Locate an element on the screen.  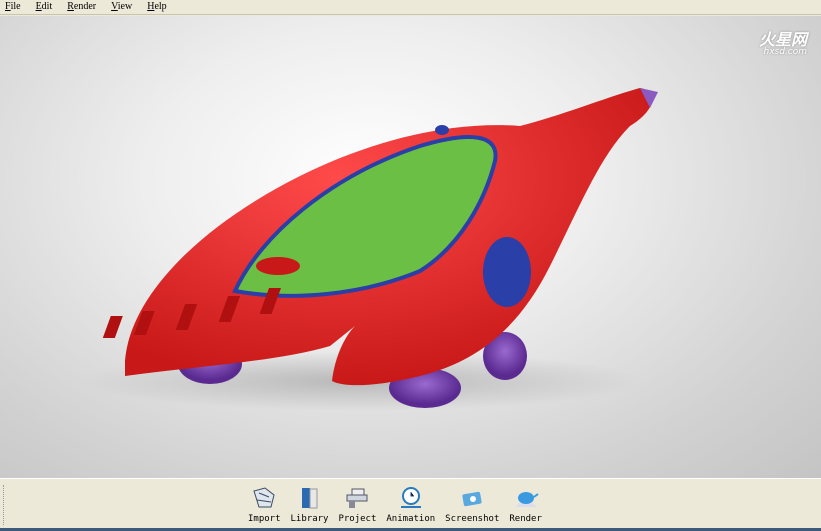
import-icon is located at coordinates (264, 497).